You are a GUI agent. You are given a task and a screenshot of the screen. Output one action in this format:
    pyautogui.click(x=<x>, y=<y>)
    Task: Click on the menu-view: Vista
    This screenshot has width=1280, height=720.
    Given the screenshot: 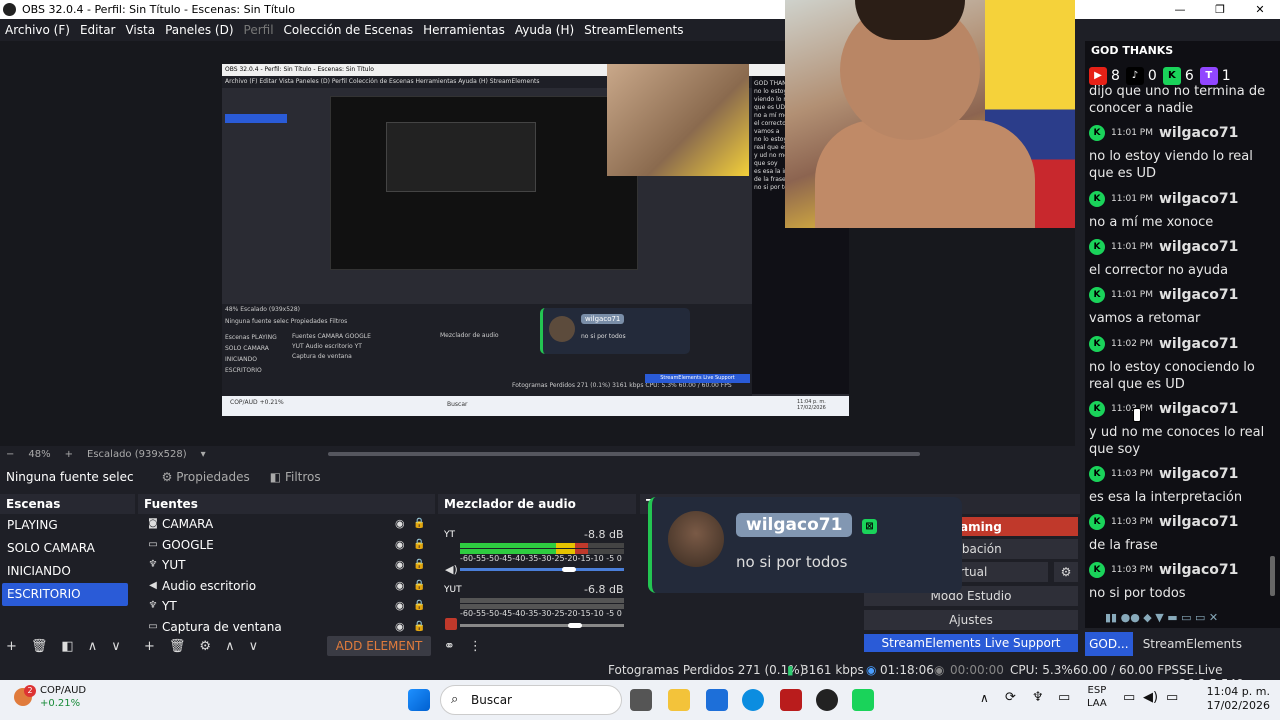 What is the action you would take?
    pyautogui.click(x=140, y=30)
    